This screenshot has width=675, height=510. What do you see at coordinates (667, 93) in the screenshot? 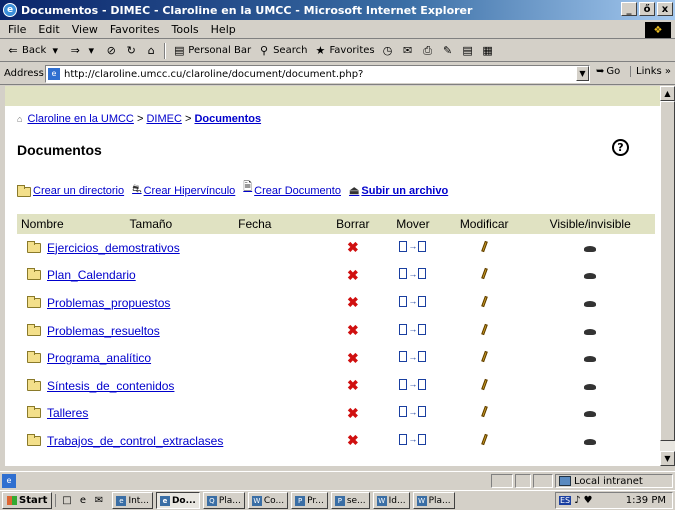
I see `scroll-up-button: ▲` at bounding box center [667, 93].